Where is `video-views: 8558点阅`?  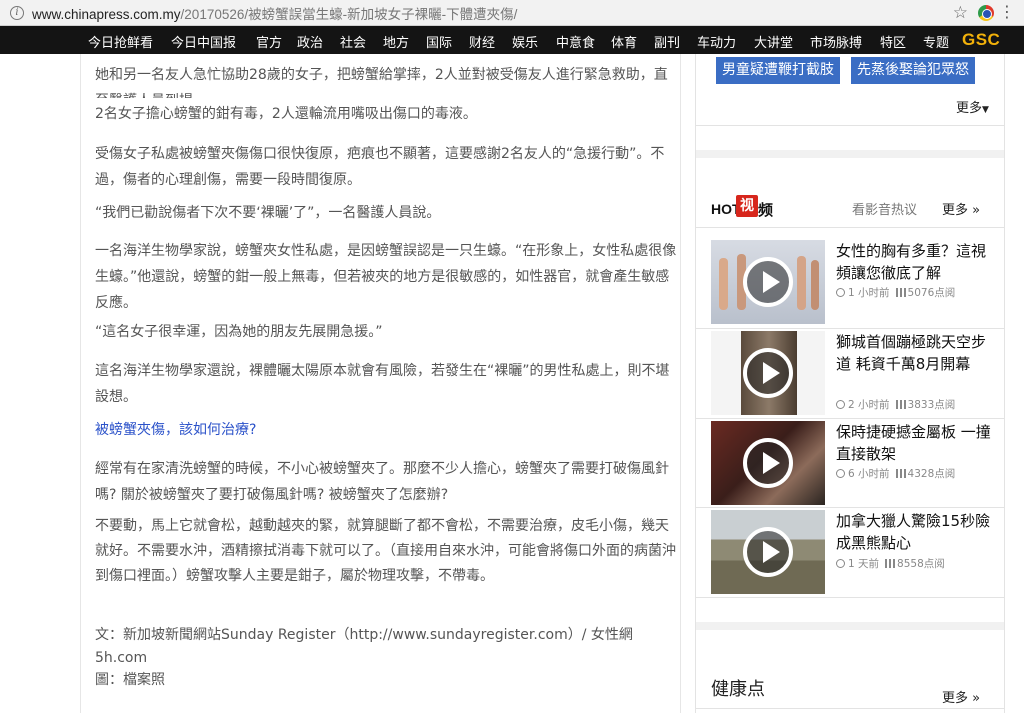
video-views: 8558点阅 is located at coordinates (921, 564).